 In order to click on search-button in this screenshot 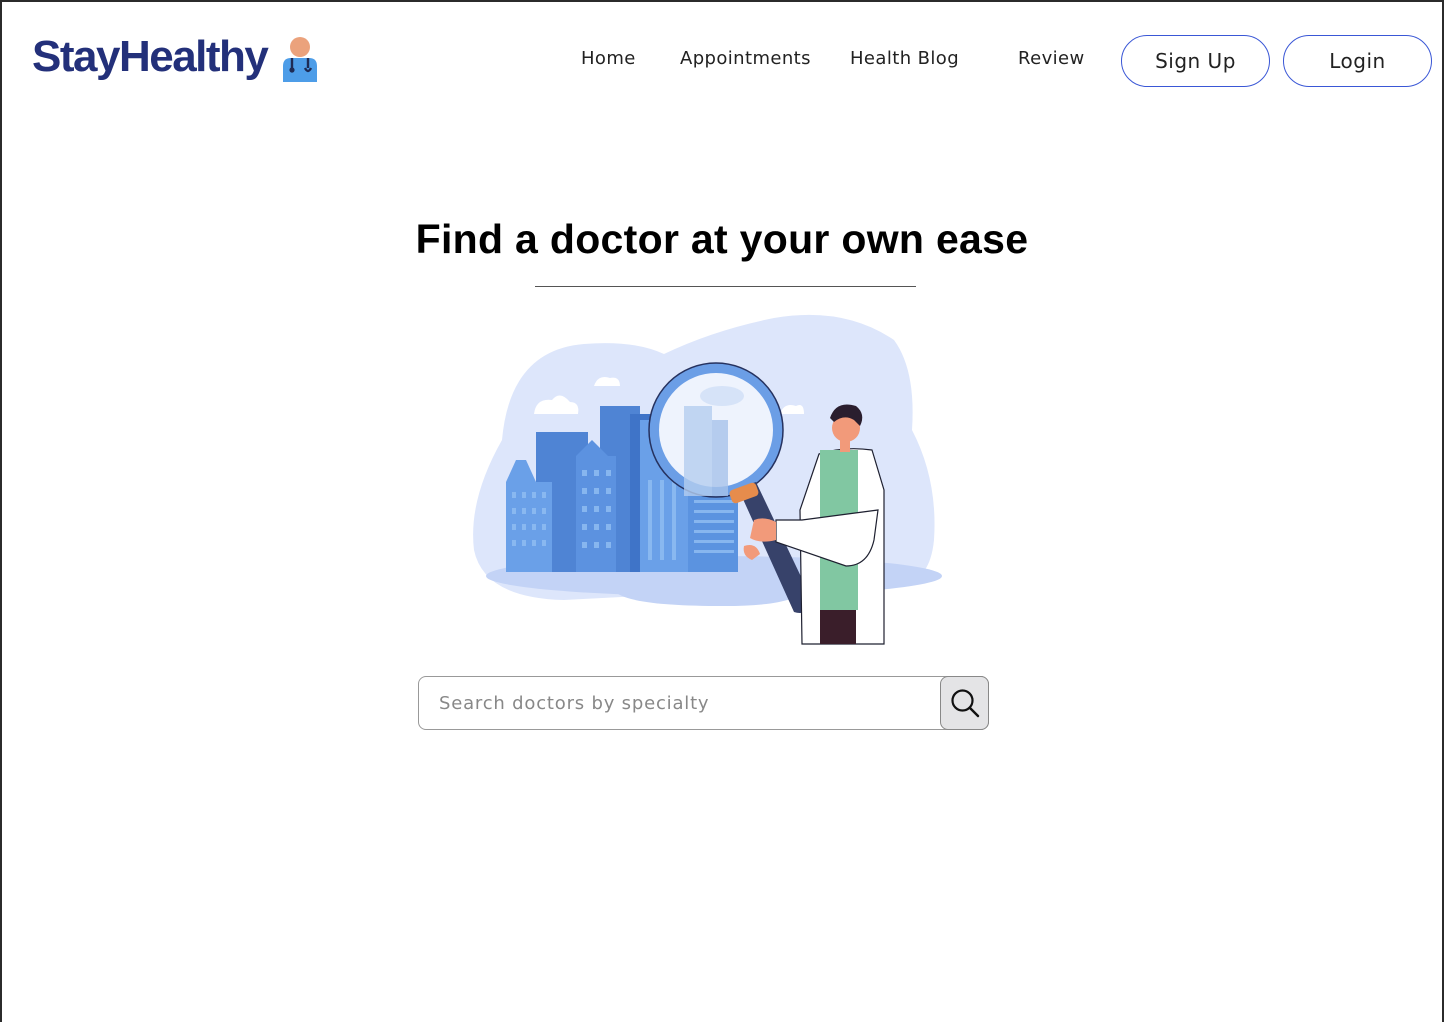, I will do `click(964, 703)`.